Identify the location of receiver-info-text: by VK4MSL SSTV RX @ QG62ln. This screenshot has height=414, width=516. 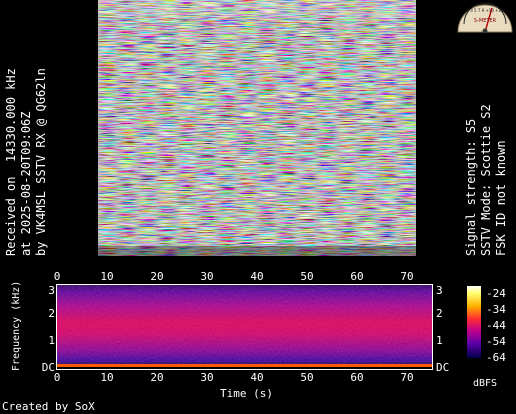
(41, 162).